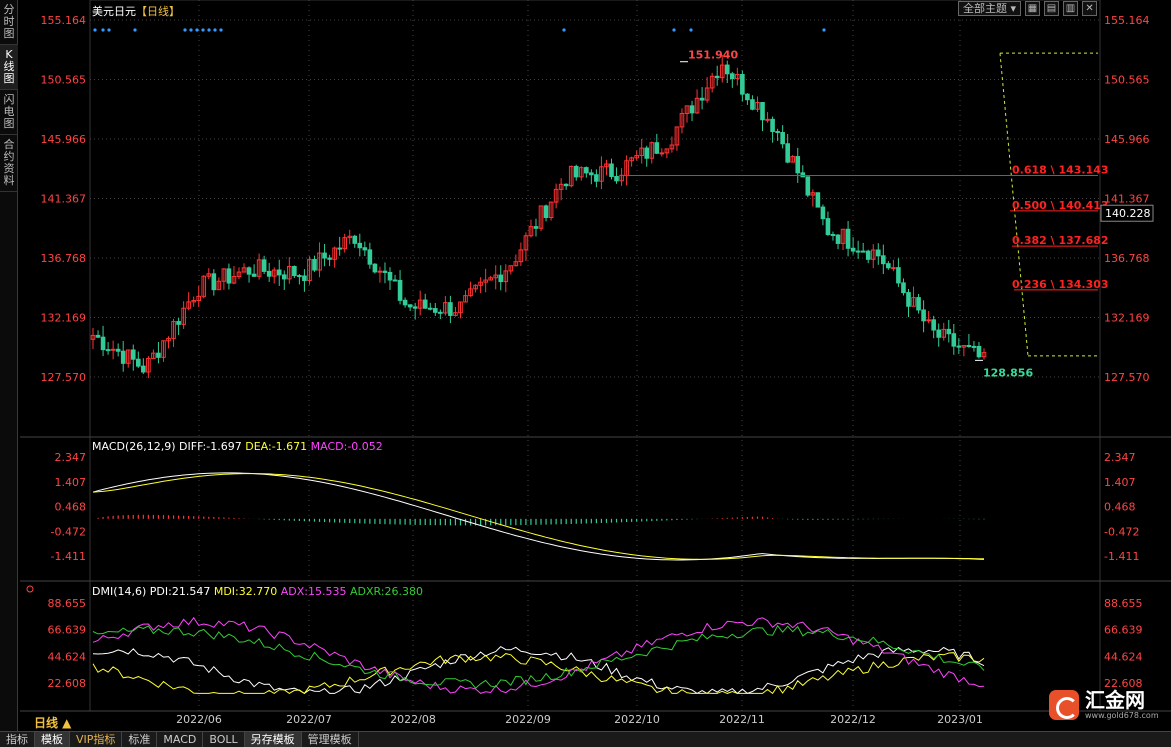  Describe the element at coordinates (309, 719) in the screenshot. I see `date-tick-1: 2022/07` at that location.